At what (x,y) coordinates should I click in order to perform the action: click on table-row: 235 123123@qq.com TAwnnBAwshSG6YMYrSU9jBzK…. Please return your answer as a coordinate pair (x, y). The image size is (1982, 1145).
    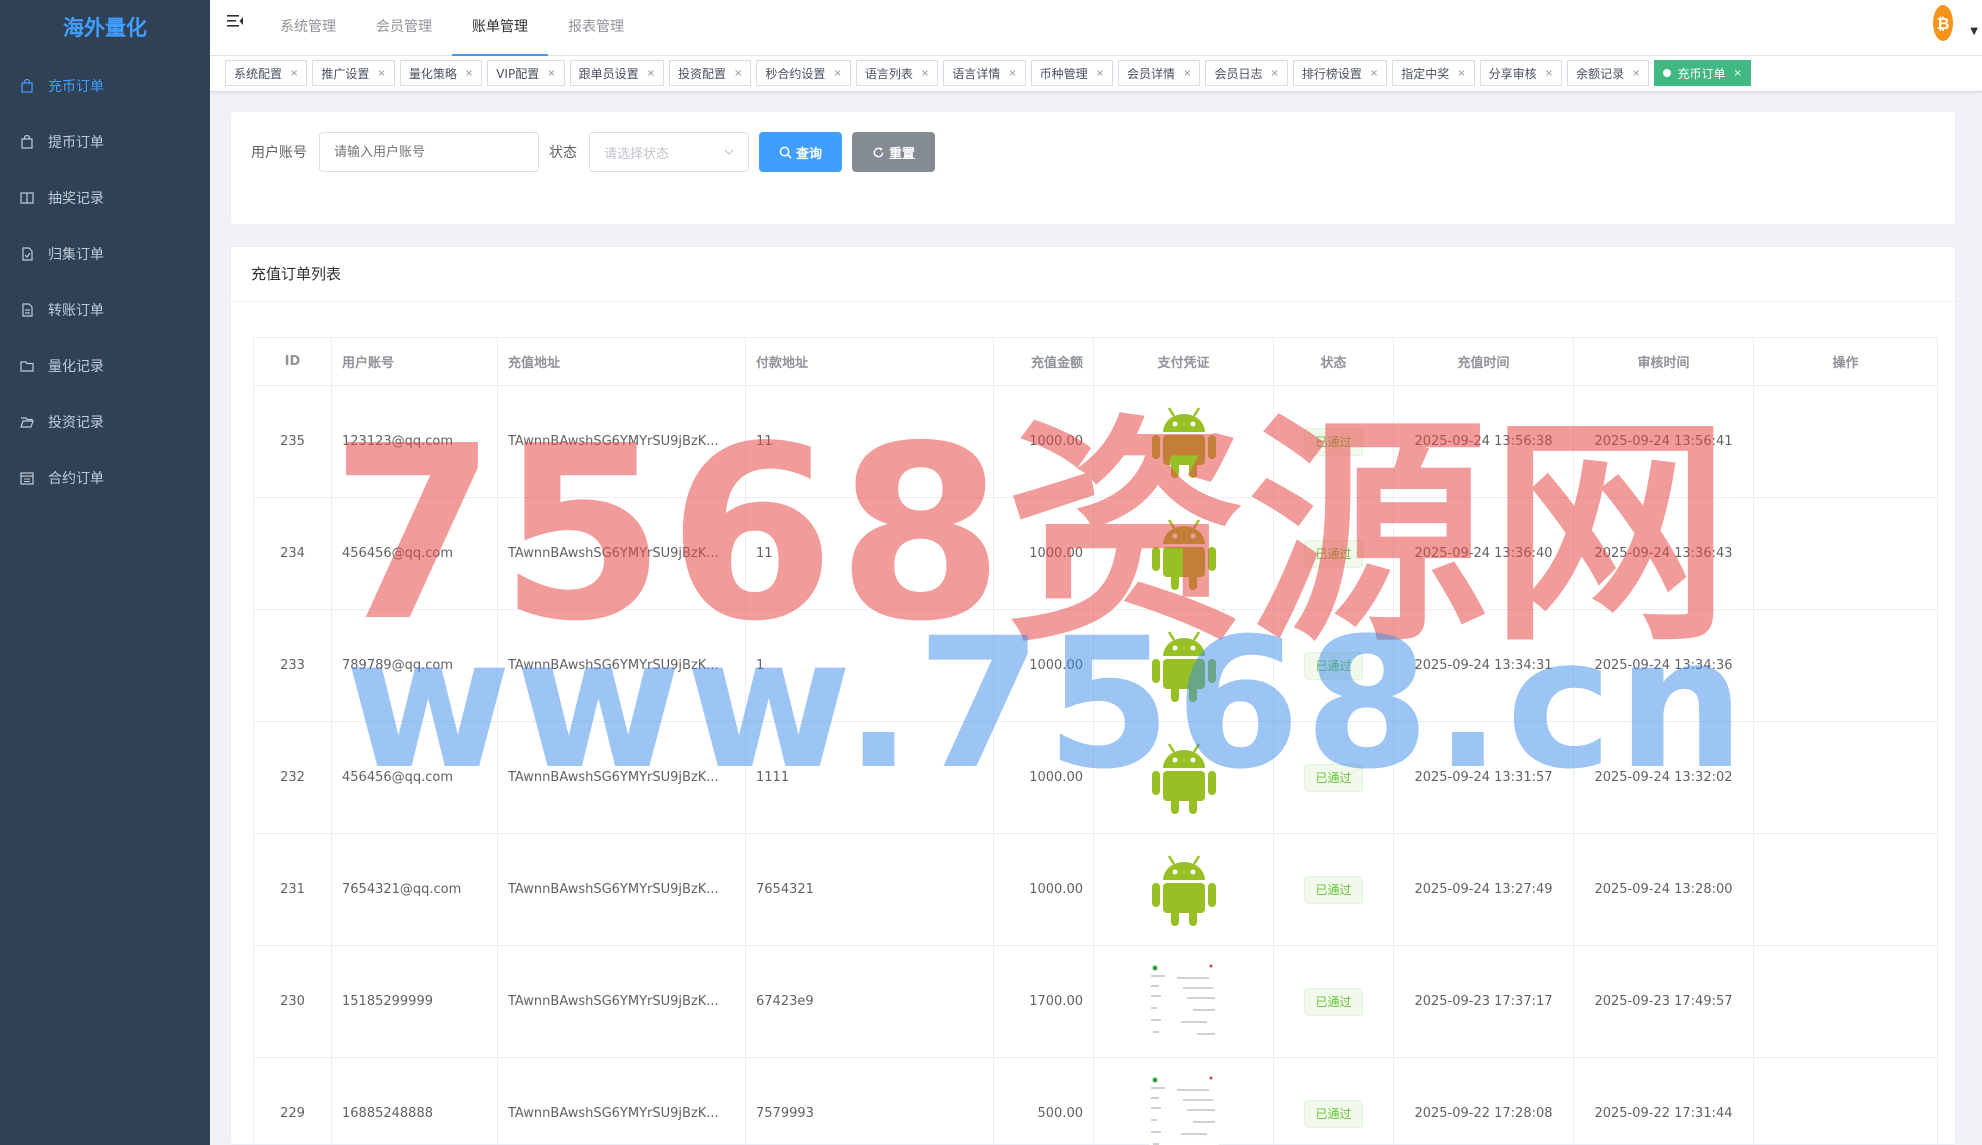
    Looking at the image, I should click on (1095, 441).